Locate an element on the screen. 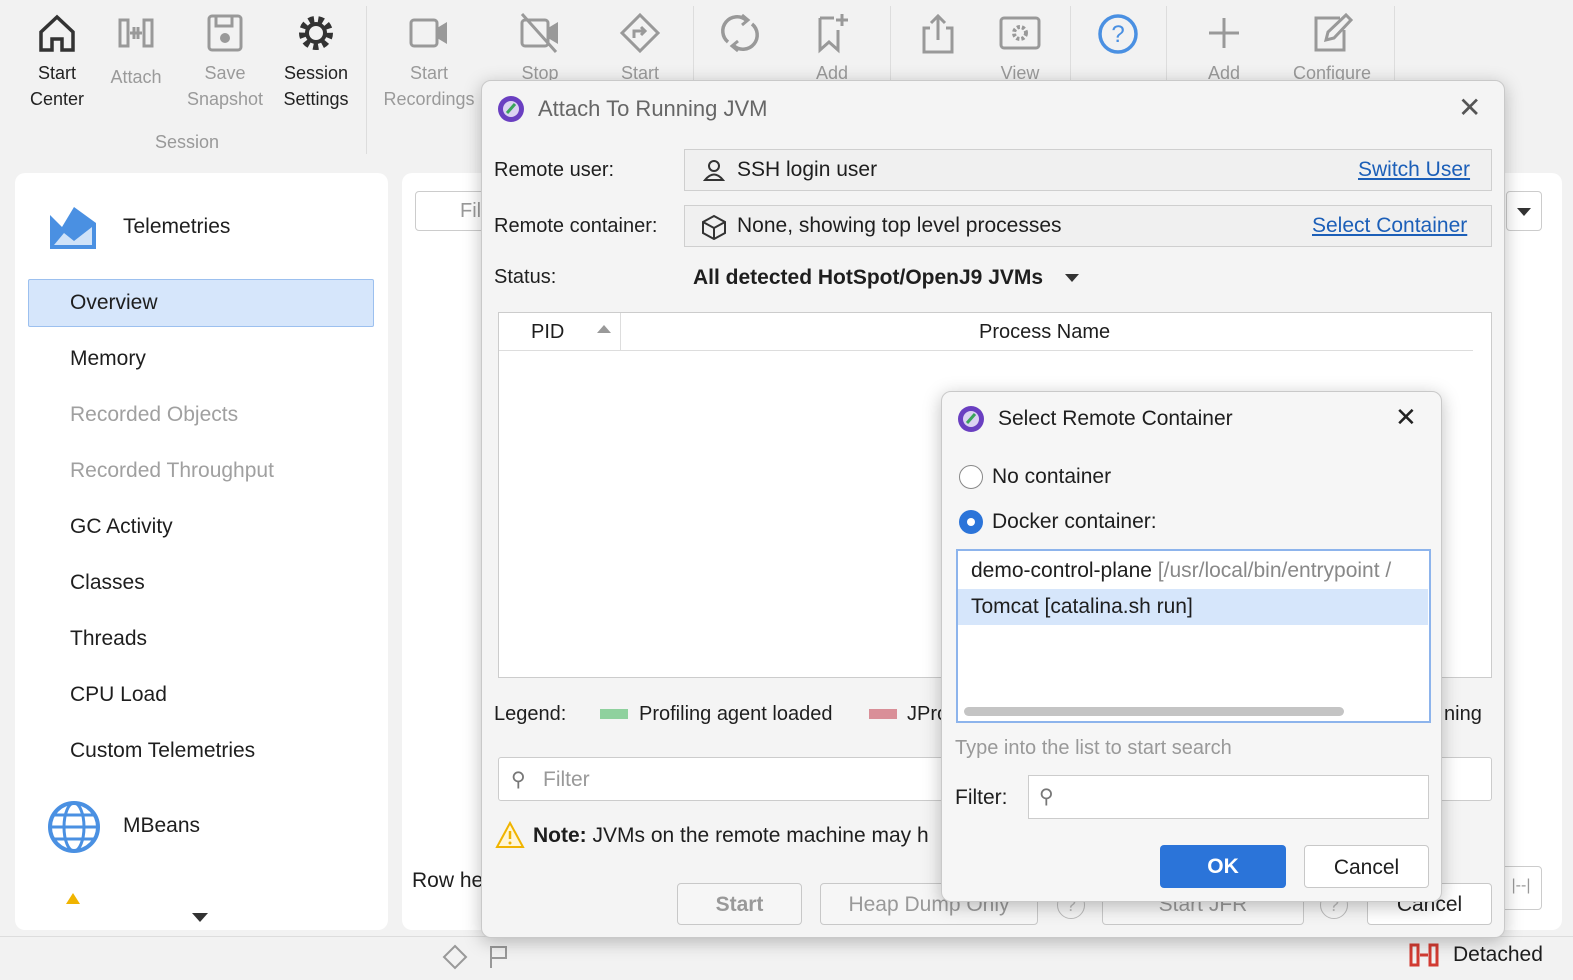 The width and height of the screenshot is (1573, 980). export-icon is located at coordinates (938, 33).